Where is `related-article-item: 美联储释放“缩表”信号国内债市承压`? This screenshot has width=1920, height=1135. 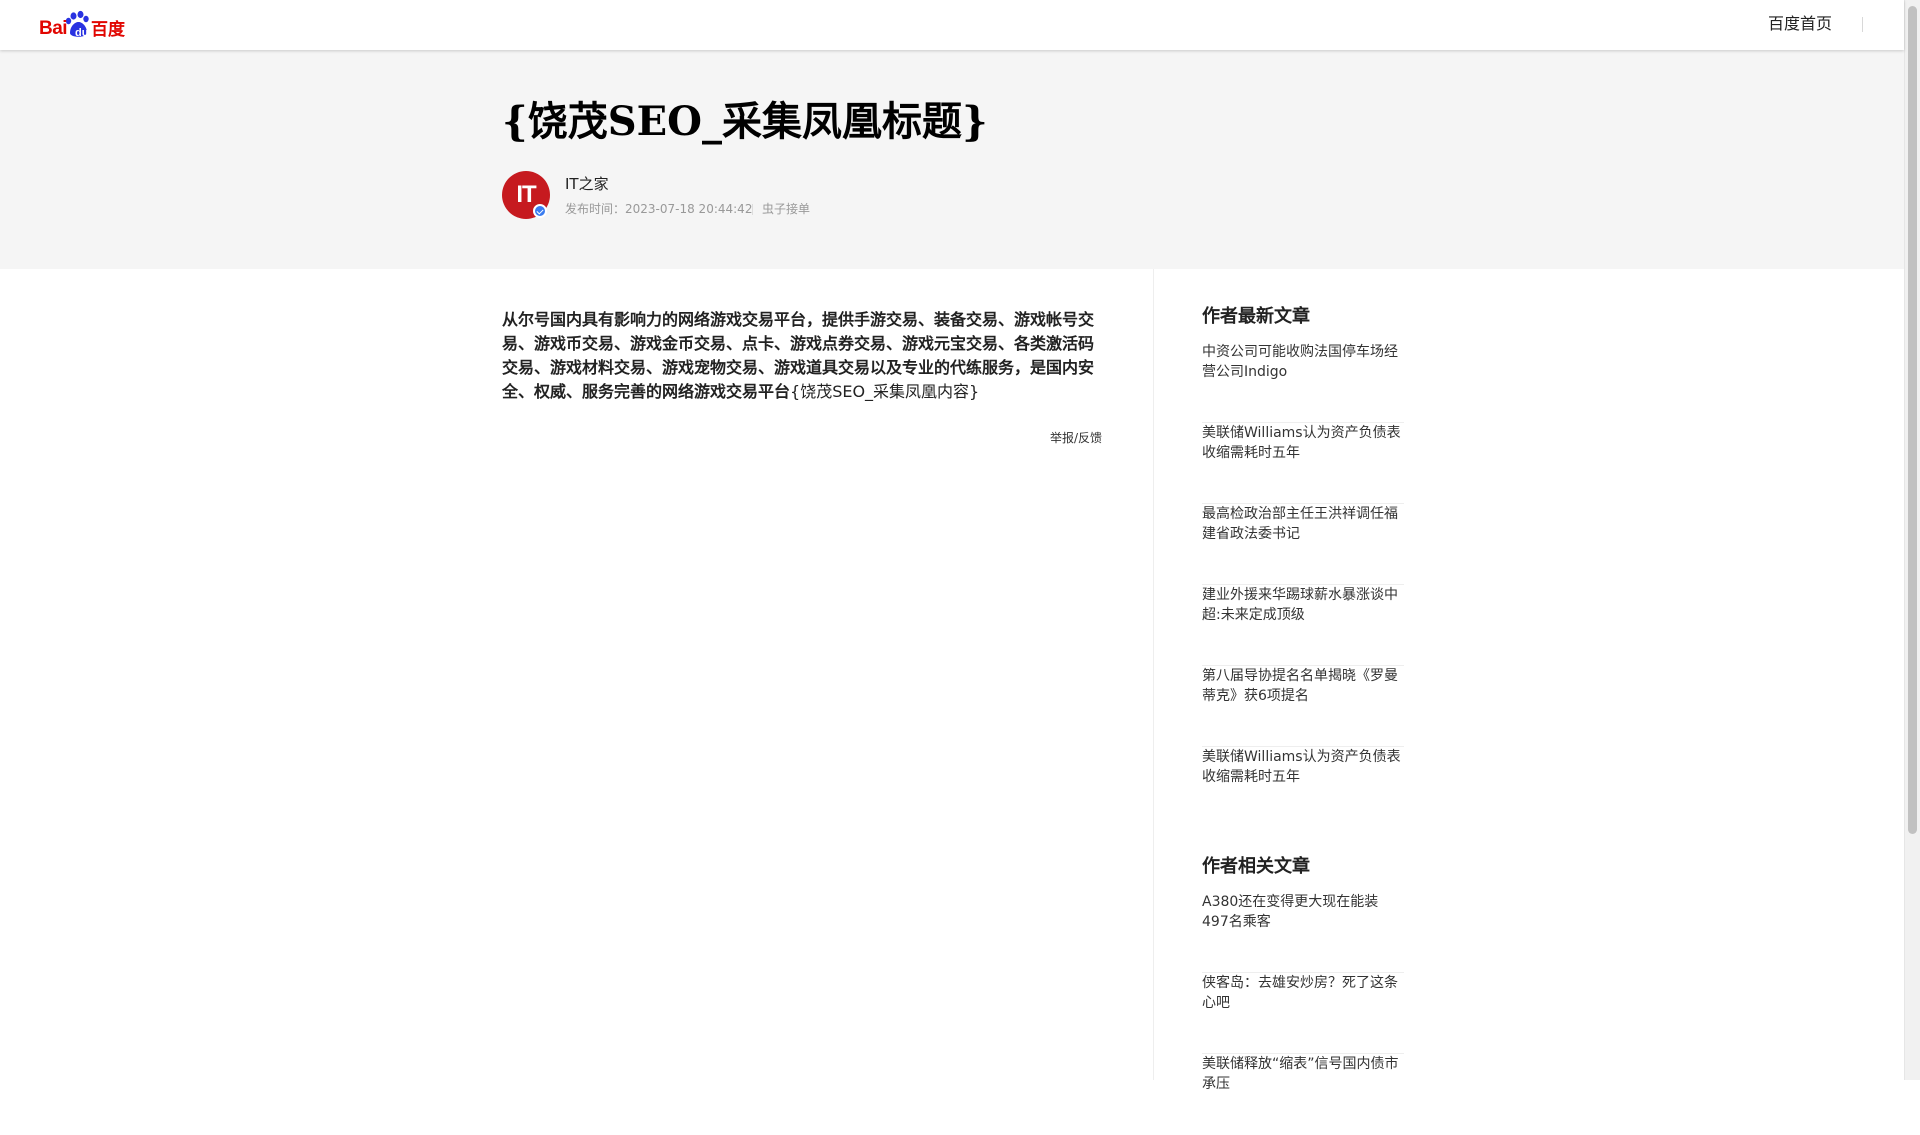
related-article-item: 美联储释放“缩表”信号国内债市承压 is located at coordinates (1303, 1094).